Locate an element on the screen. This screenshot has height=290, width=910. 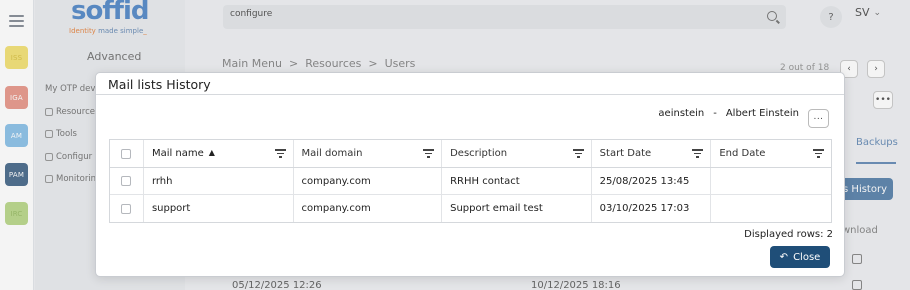
sort-ascending-icon: ▲ is located at coordinates (211, 152).